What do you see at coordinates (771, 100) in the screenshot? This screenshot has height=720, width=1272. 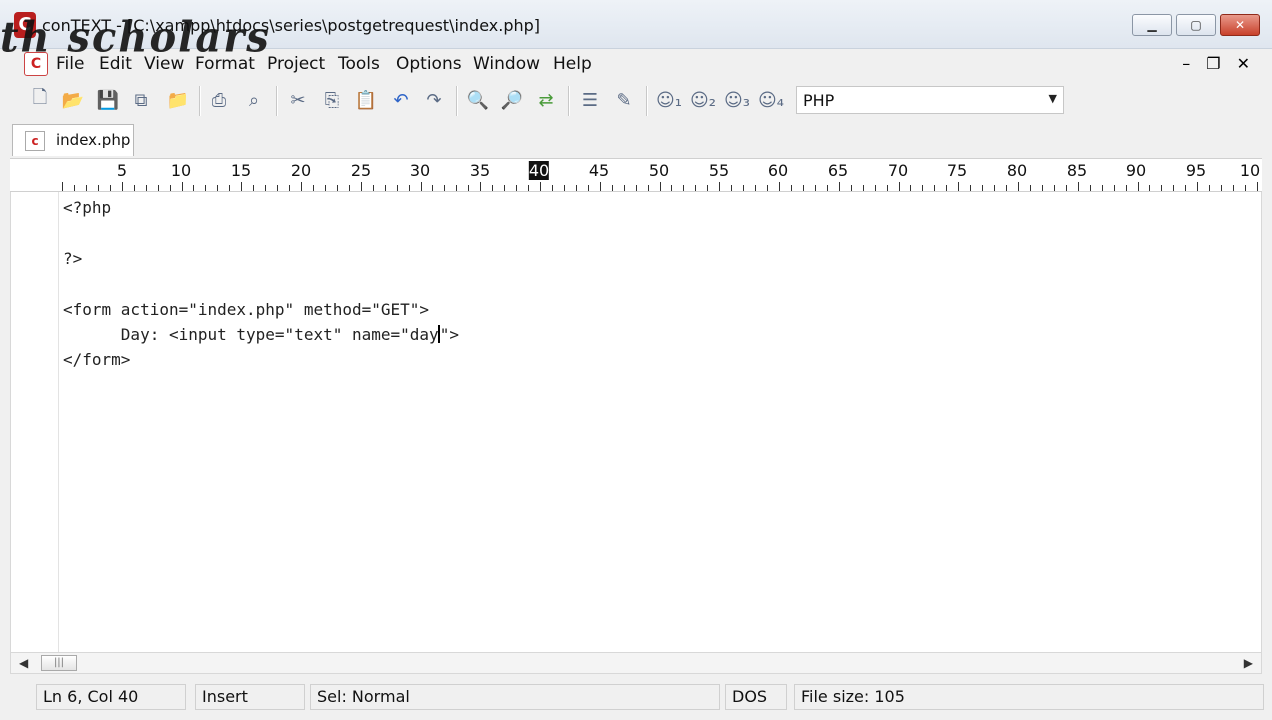 I see `user-4-icon: ☺₄` at bounding box center [771, 100].